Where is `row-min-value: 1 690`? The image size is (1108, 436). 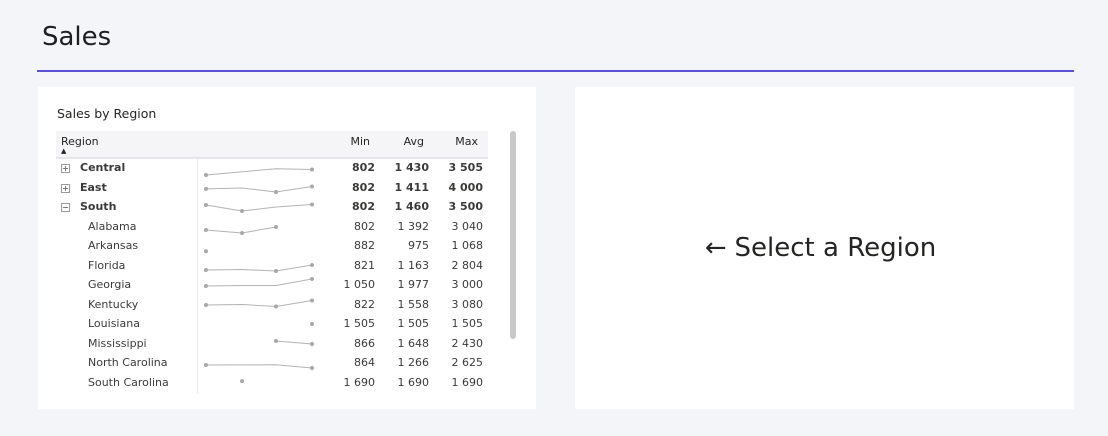
row-min-value: 1 690 is located at coordinates (359, 382).